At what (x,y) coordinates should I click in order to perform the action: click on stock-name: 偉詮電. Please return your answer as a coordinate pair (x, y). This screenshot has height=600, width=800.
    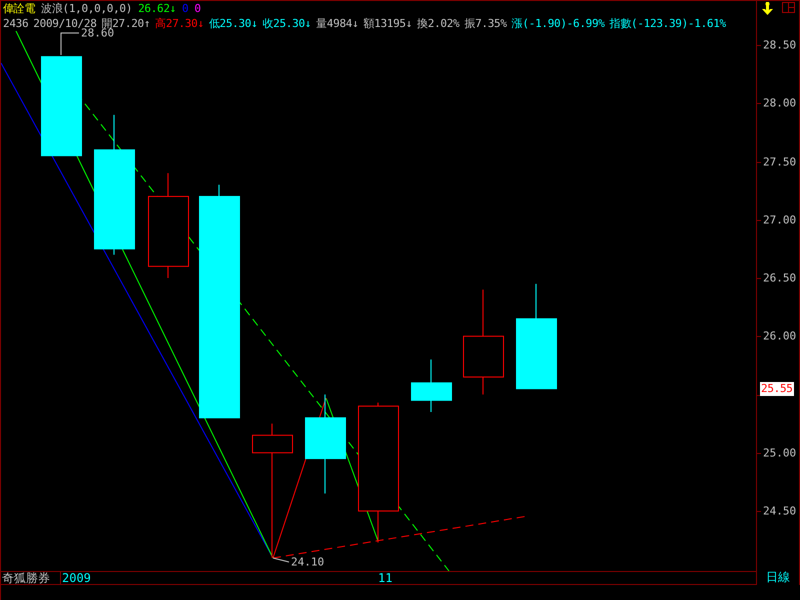
    Looking at the image, I should click on (19, 8).